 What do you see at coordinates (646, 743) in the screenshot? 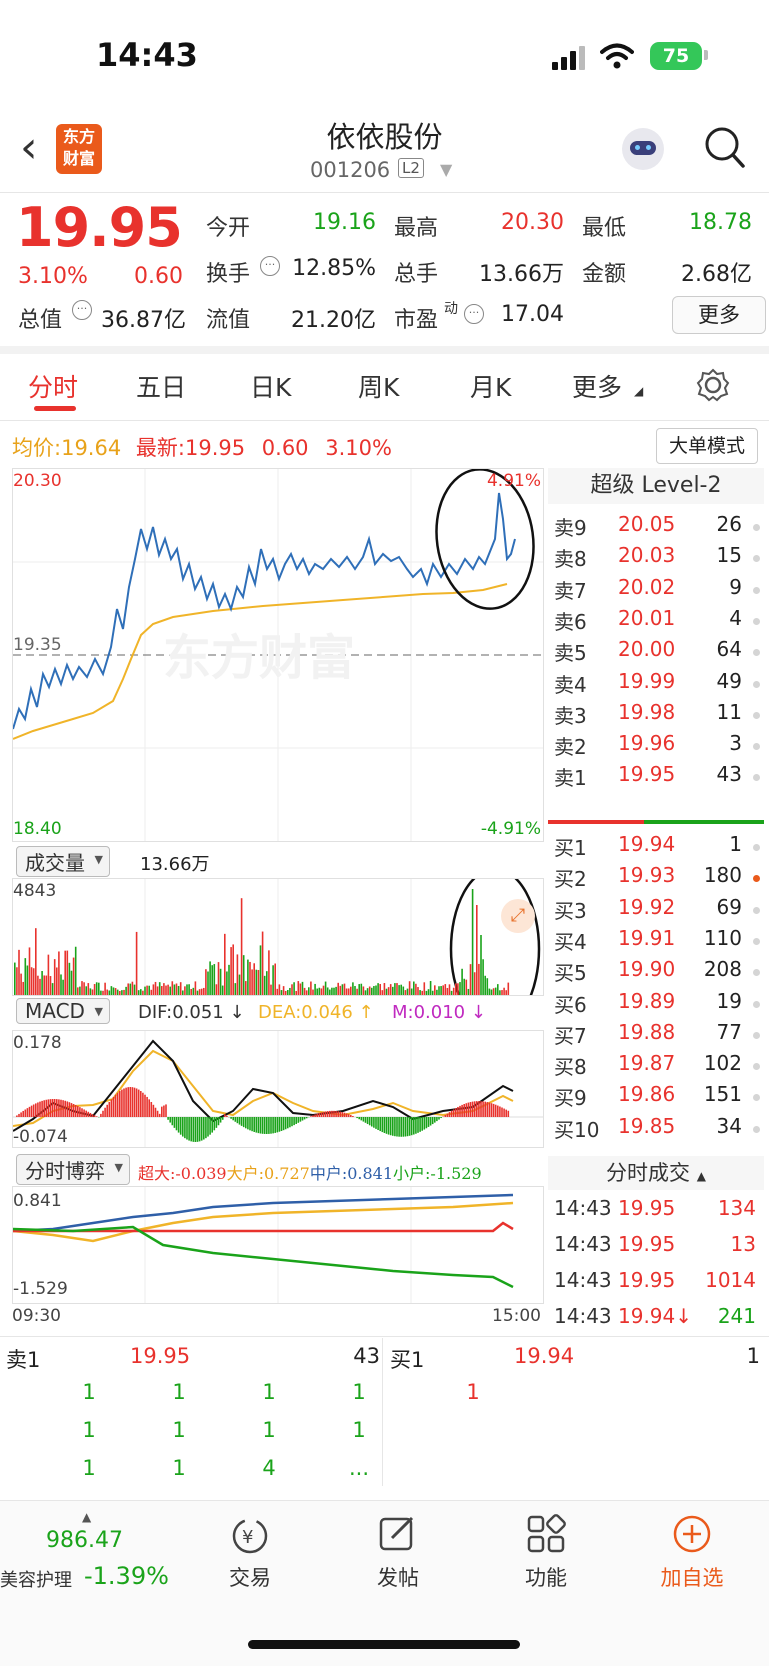
I see `level-price: 19.96` at bounding box center [646, 743].